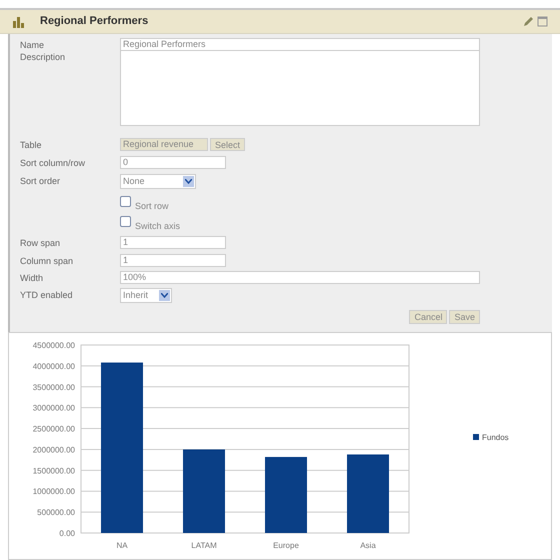  What do you see at coordinates (53, 345) in the screenshot?
I see `y-tick-label: 4500000.00` at bounding box center [53, 345].